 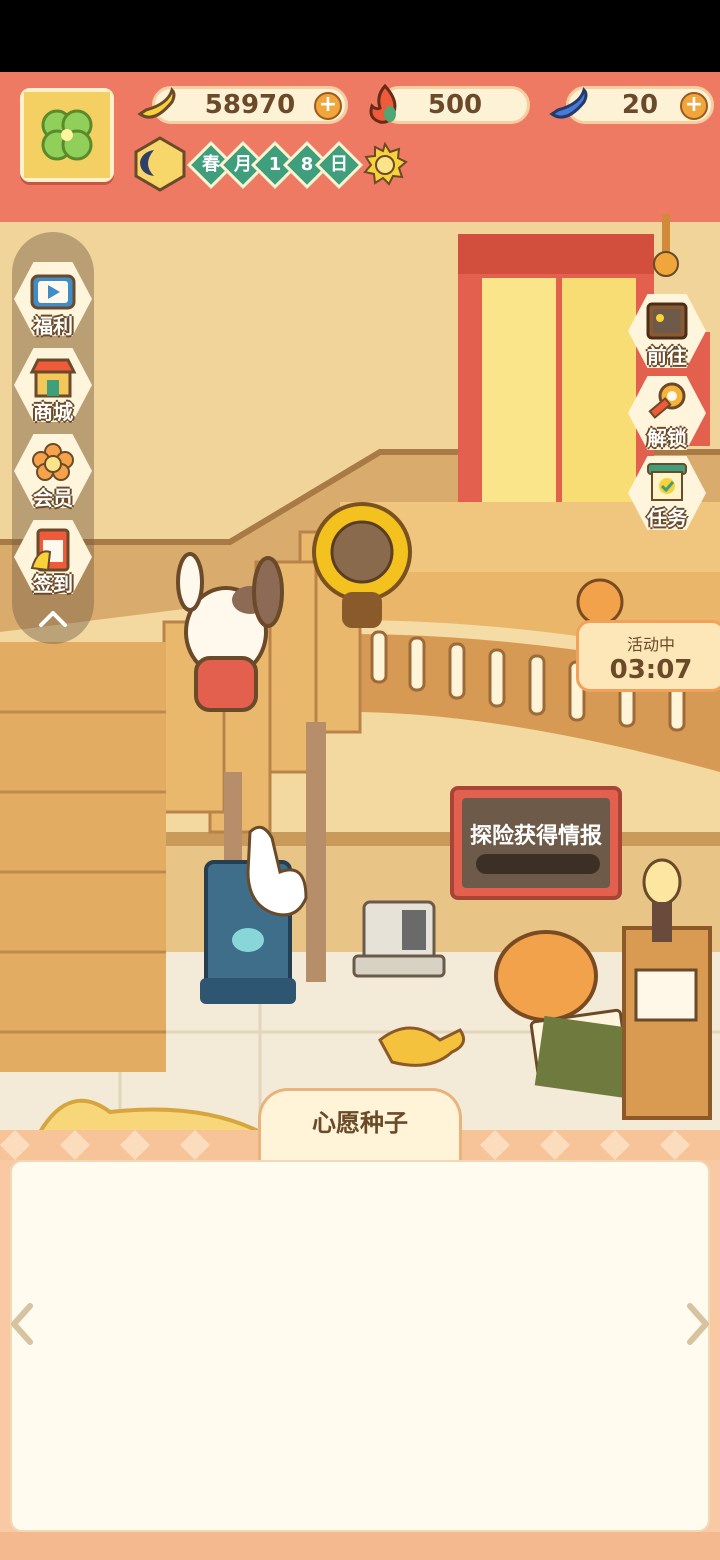 What do you see at coordinates (156, 103) in the screenshot?
I see `banana-icon` at bounding box center [156, 103].